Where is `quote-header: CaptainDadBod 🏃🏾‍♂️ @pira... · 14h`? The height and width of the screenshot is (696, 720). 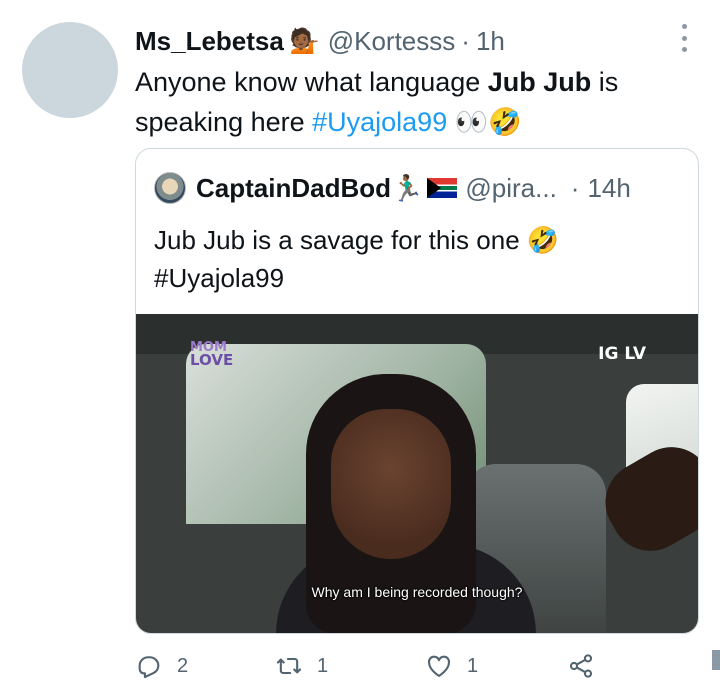 quote-header: CaptainDadBod 🏃🏾‍♂️ @pira... · 14h is located at coordinates (392, 188).